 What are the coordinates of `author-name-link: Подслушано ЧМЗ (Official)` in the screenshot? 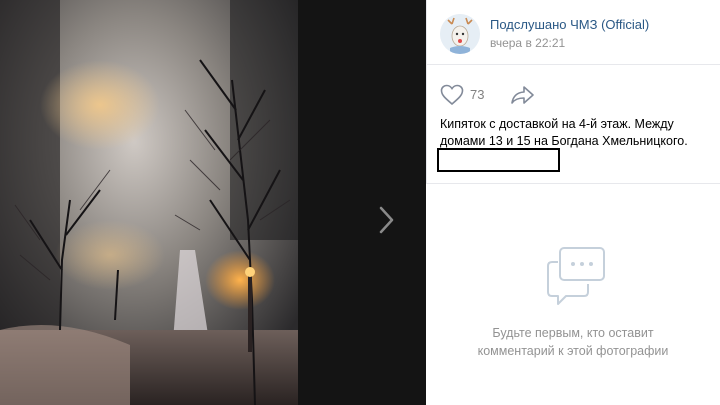 It's located at (569, 24).